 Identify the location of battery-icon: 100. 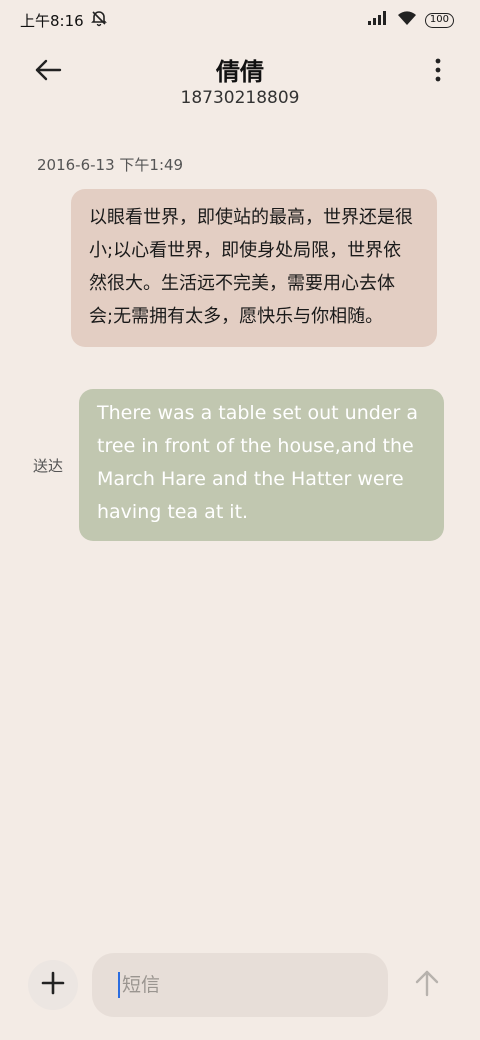
(439, 20).